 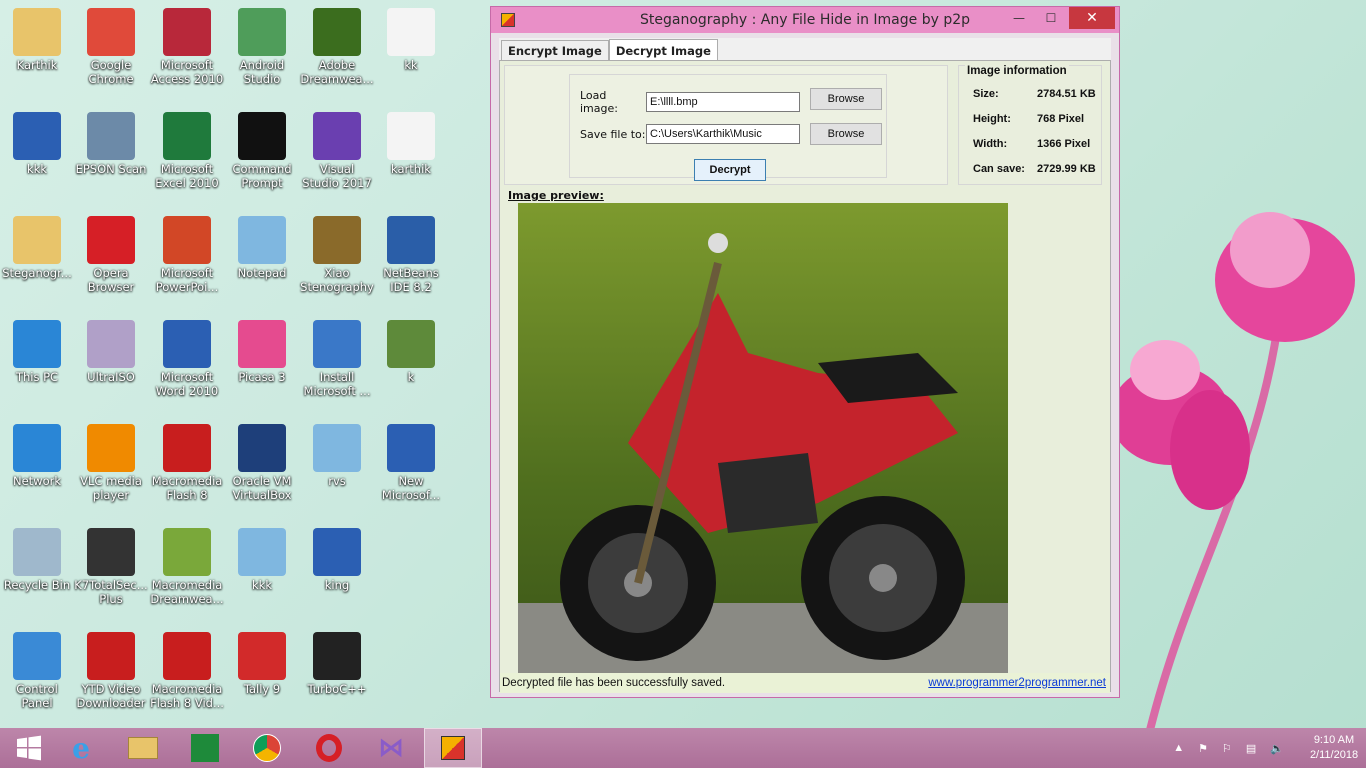 What do you see at coordinates (262, 572) in the screenshot?
I see `desktop-icon-kkk-notepad: kkk` at bounding box center [262, 572].